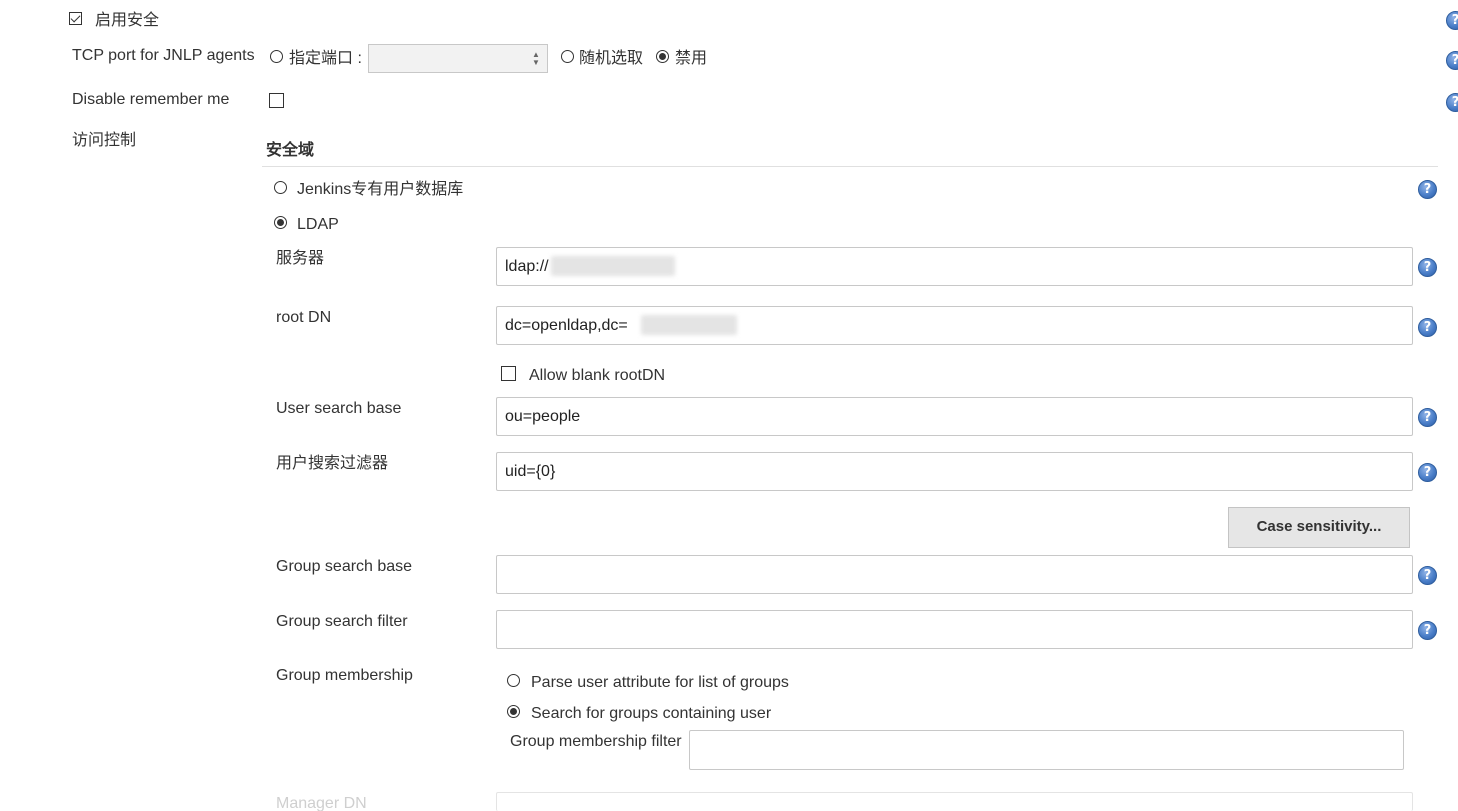 The height and width of the screenshot is (811, 1458). Describe the element at coordinates (536, 59) in the screenshot. I see `spinner-arrows-icon: ▲ ▼` at that location.